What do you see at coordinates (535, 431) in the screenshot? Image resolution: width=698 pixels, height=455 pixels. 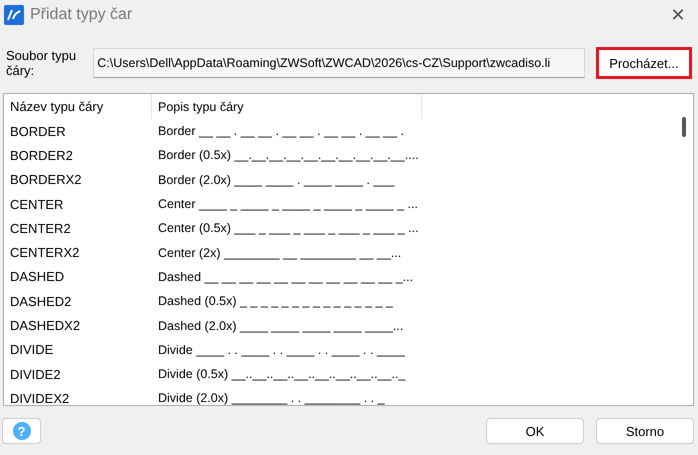 I see `dialog-button: OK` at bounding box center [535, 431].